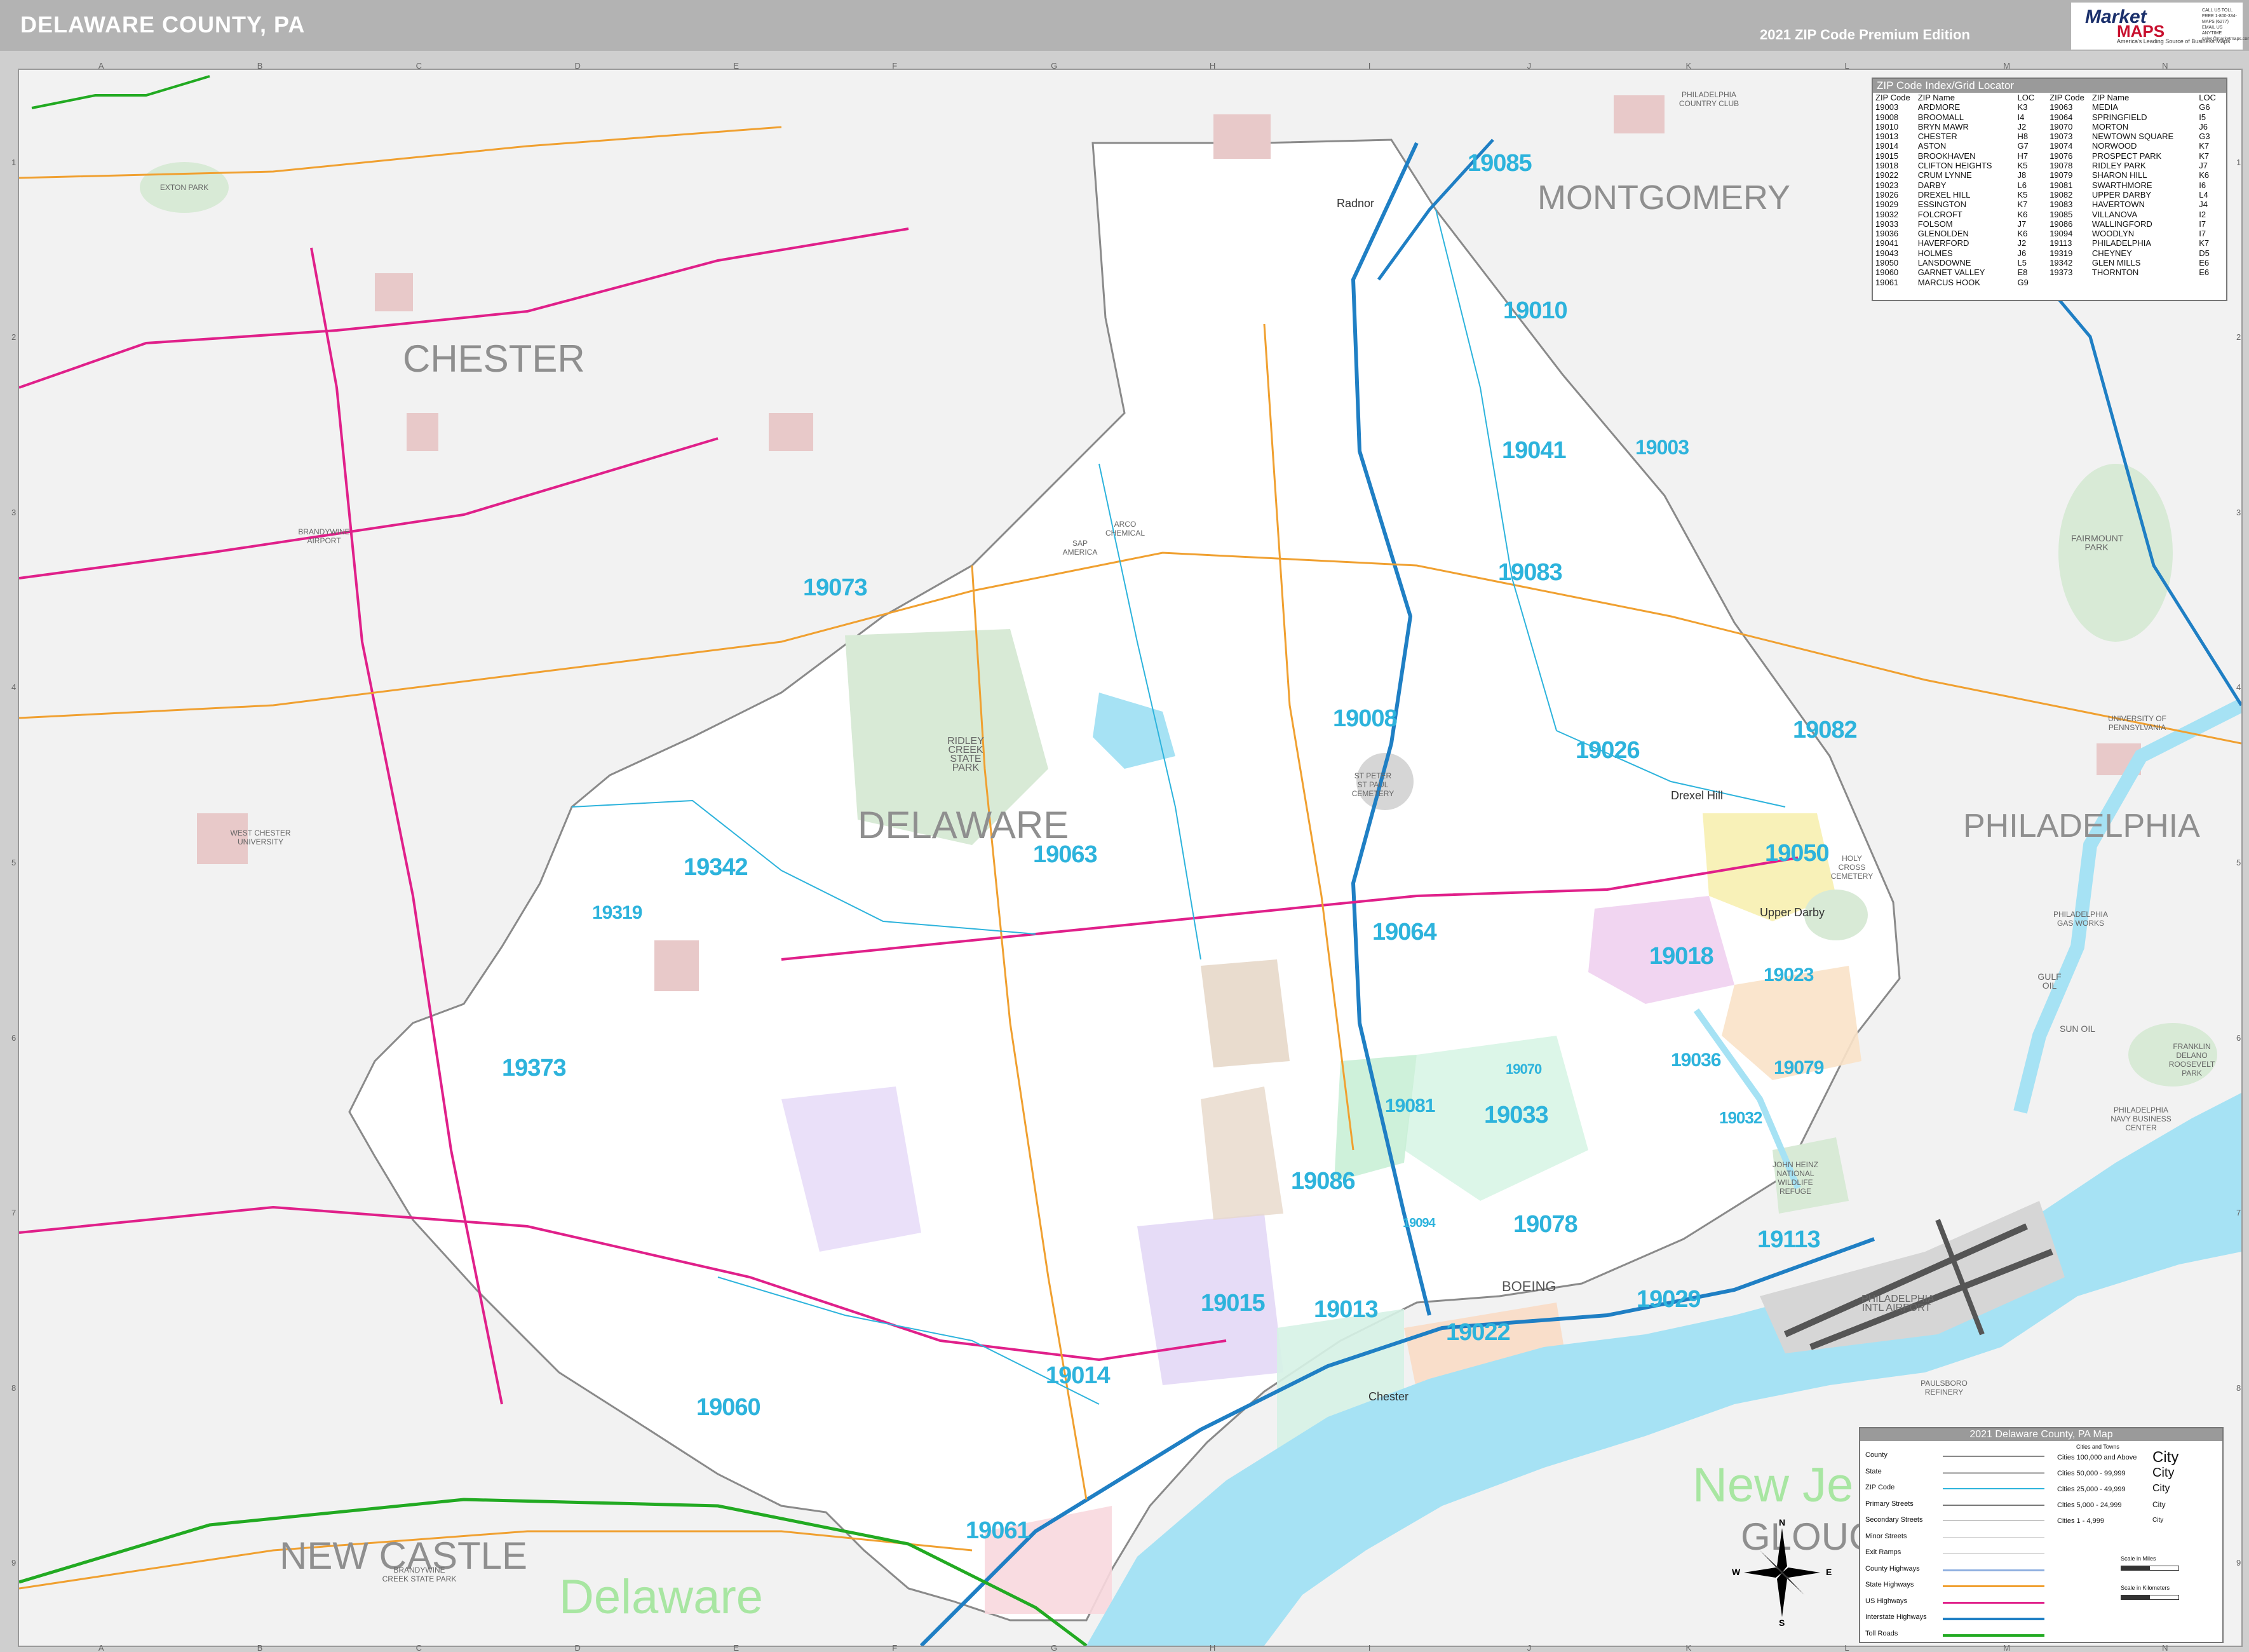  I want to click on poi-fairmount-park: FAIRMOUNT PARK, so click(2097, 543).